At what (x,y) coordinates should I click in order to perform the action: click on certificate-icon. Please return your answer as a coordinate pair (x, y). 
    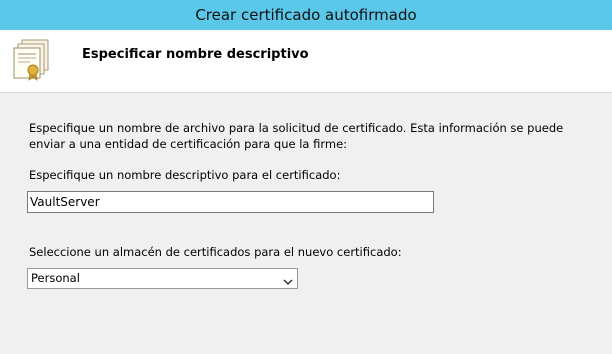
    Looking at the image, I should click on (32, 60).